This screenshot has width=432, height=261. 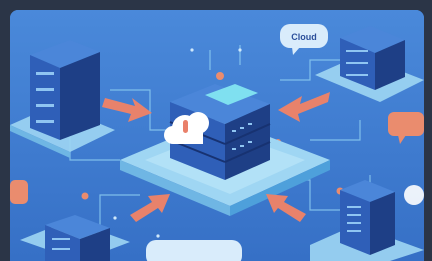 I want to click on right-accent-tab, so click(x=406, y=124).